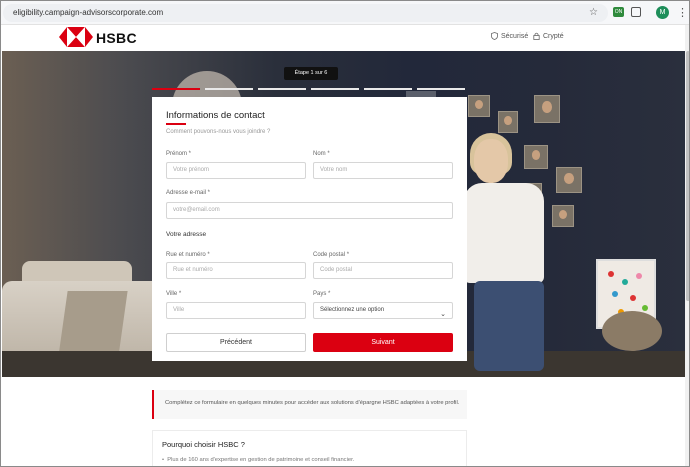  I want to click on email-input: votre@email.com, so click(309, 210).